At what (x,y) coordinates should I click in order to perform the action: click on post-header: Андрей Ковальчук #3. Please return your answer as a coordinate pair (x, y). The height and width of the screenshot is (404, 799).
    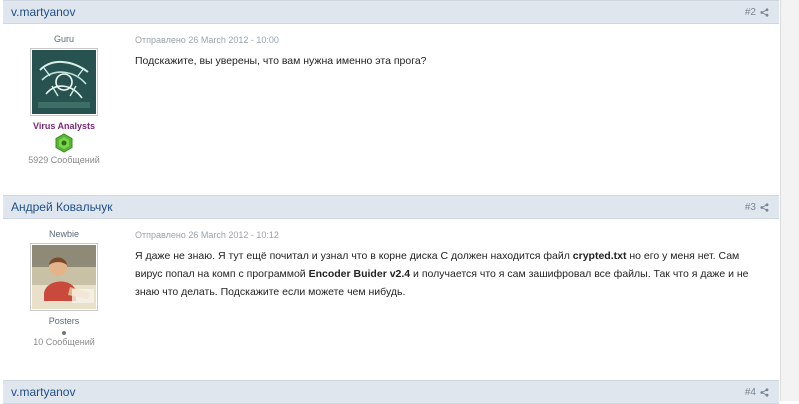
    Looking at the image, I should click on (391, 207).